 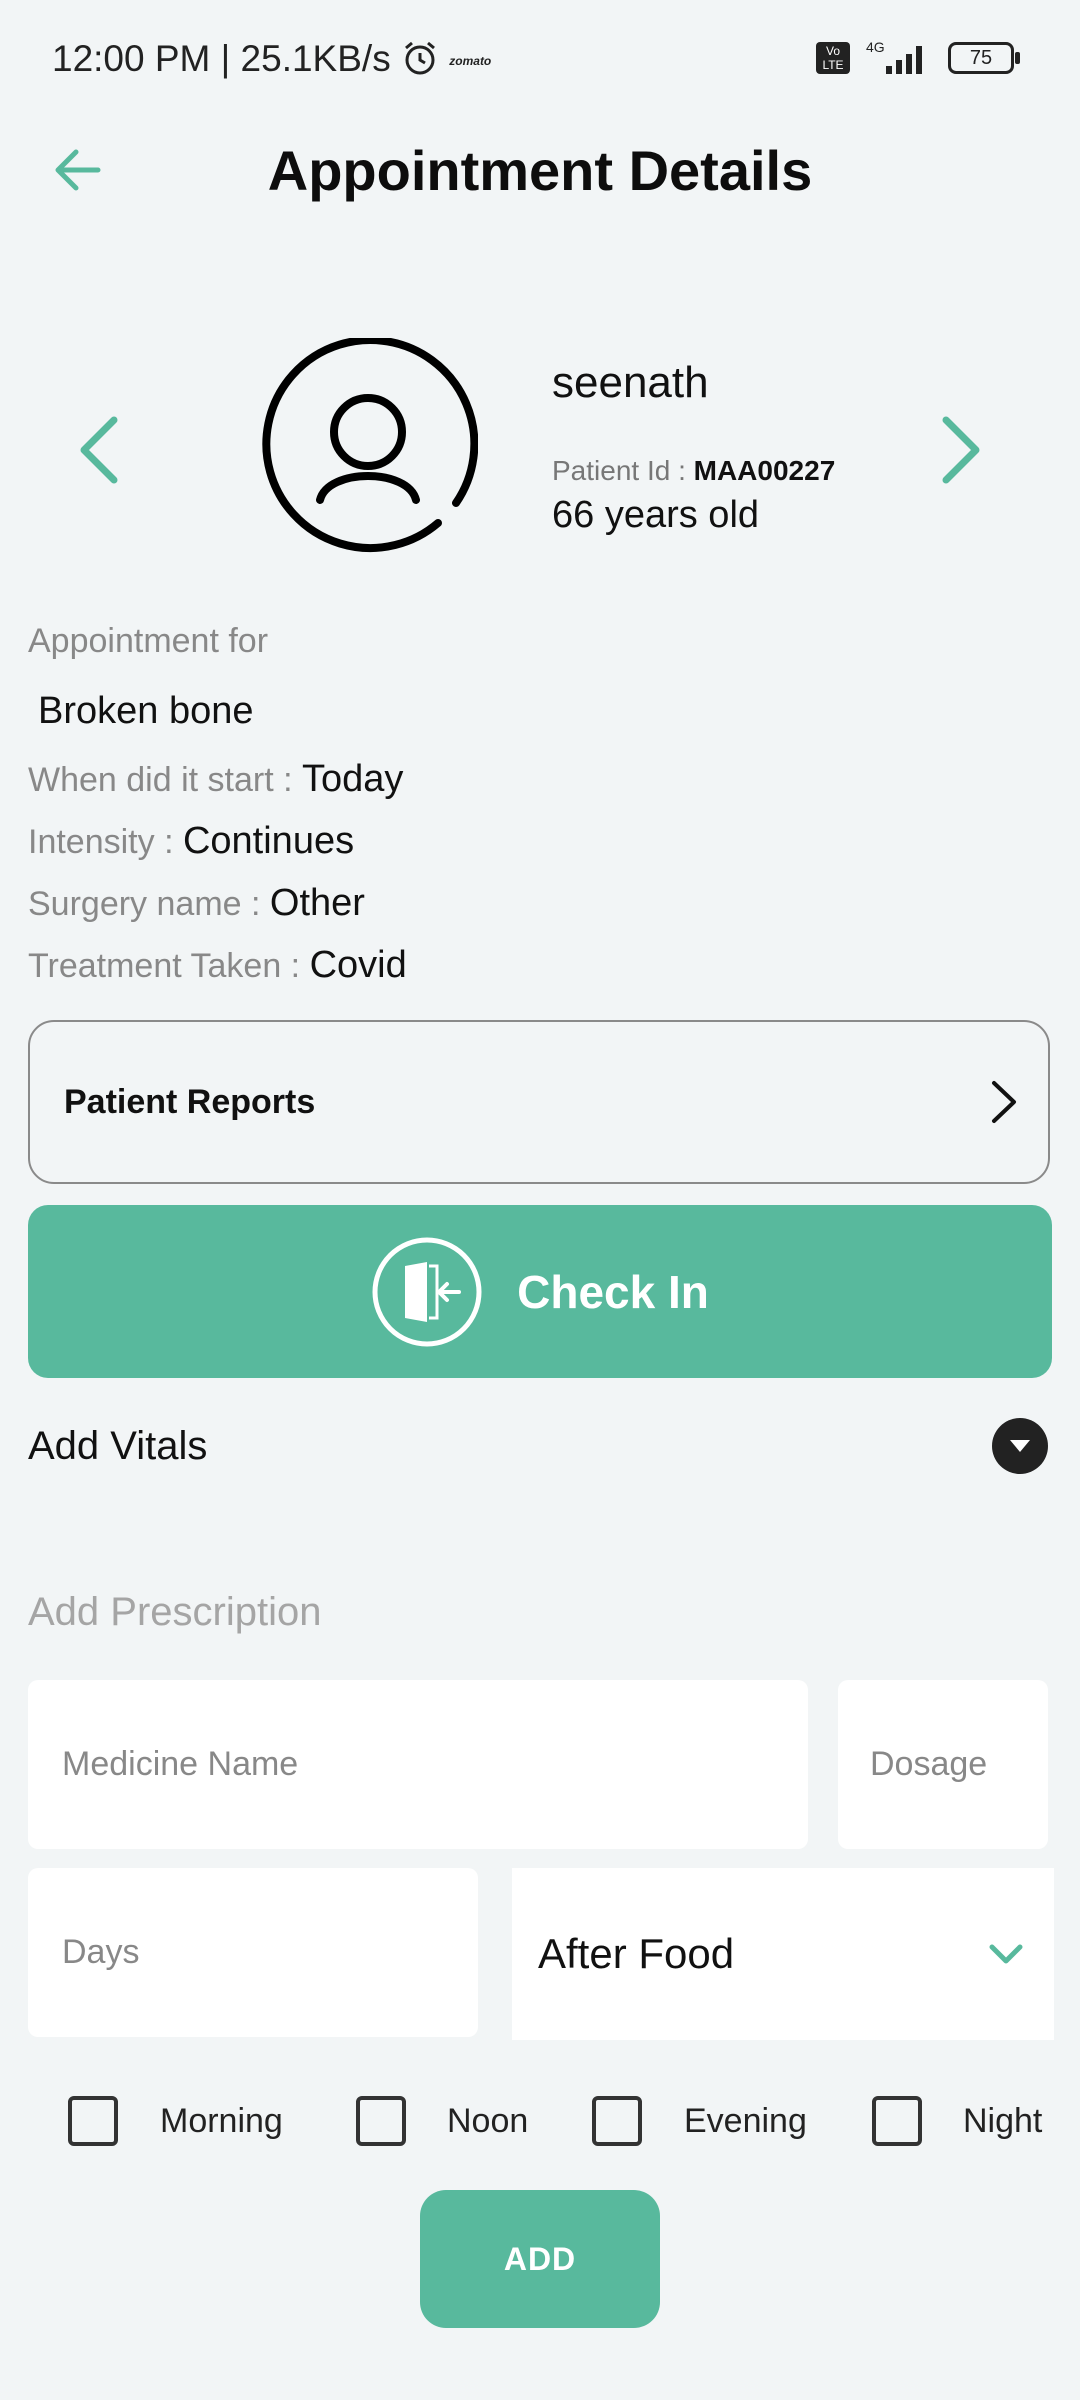 I want to click on patient-age: 66 years old, so click(x=656, y=515).